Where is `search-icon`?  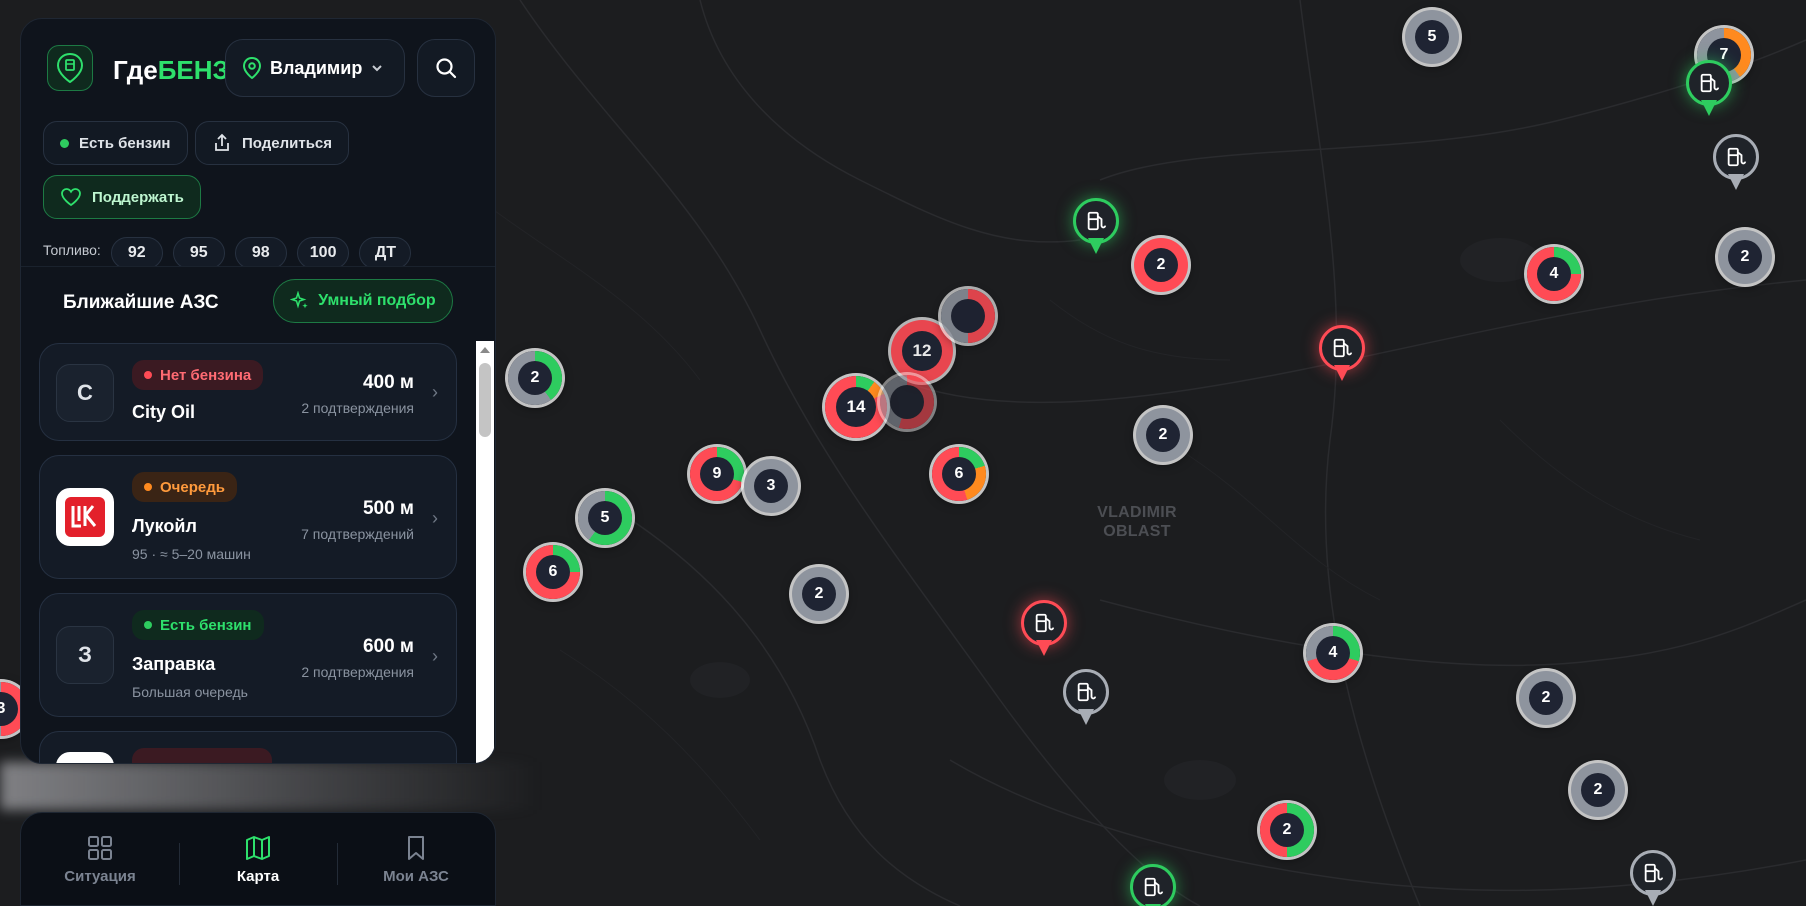
search-icon is located at coordinates (446, 68).